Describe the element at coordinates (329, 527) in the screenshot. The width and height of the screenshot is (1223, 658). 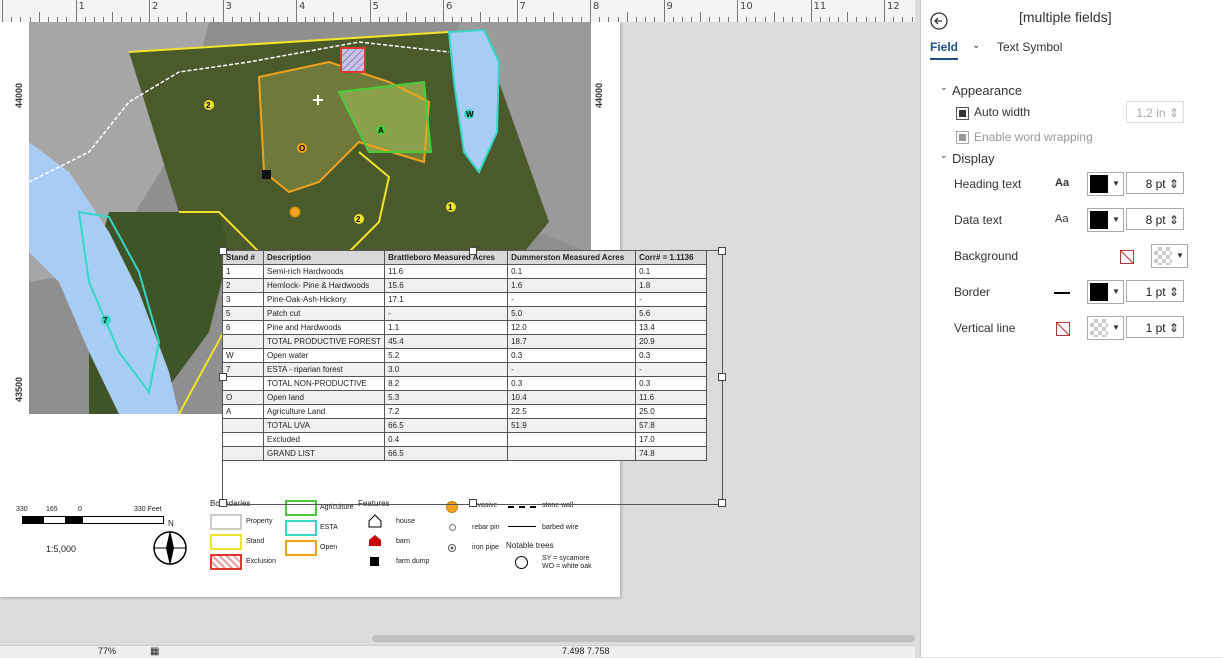
I see `legend-esta: ESTA` at that location.